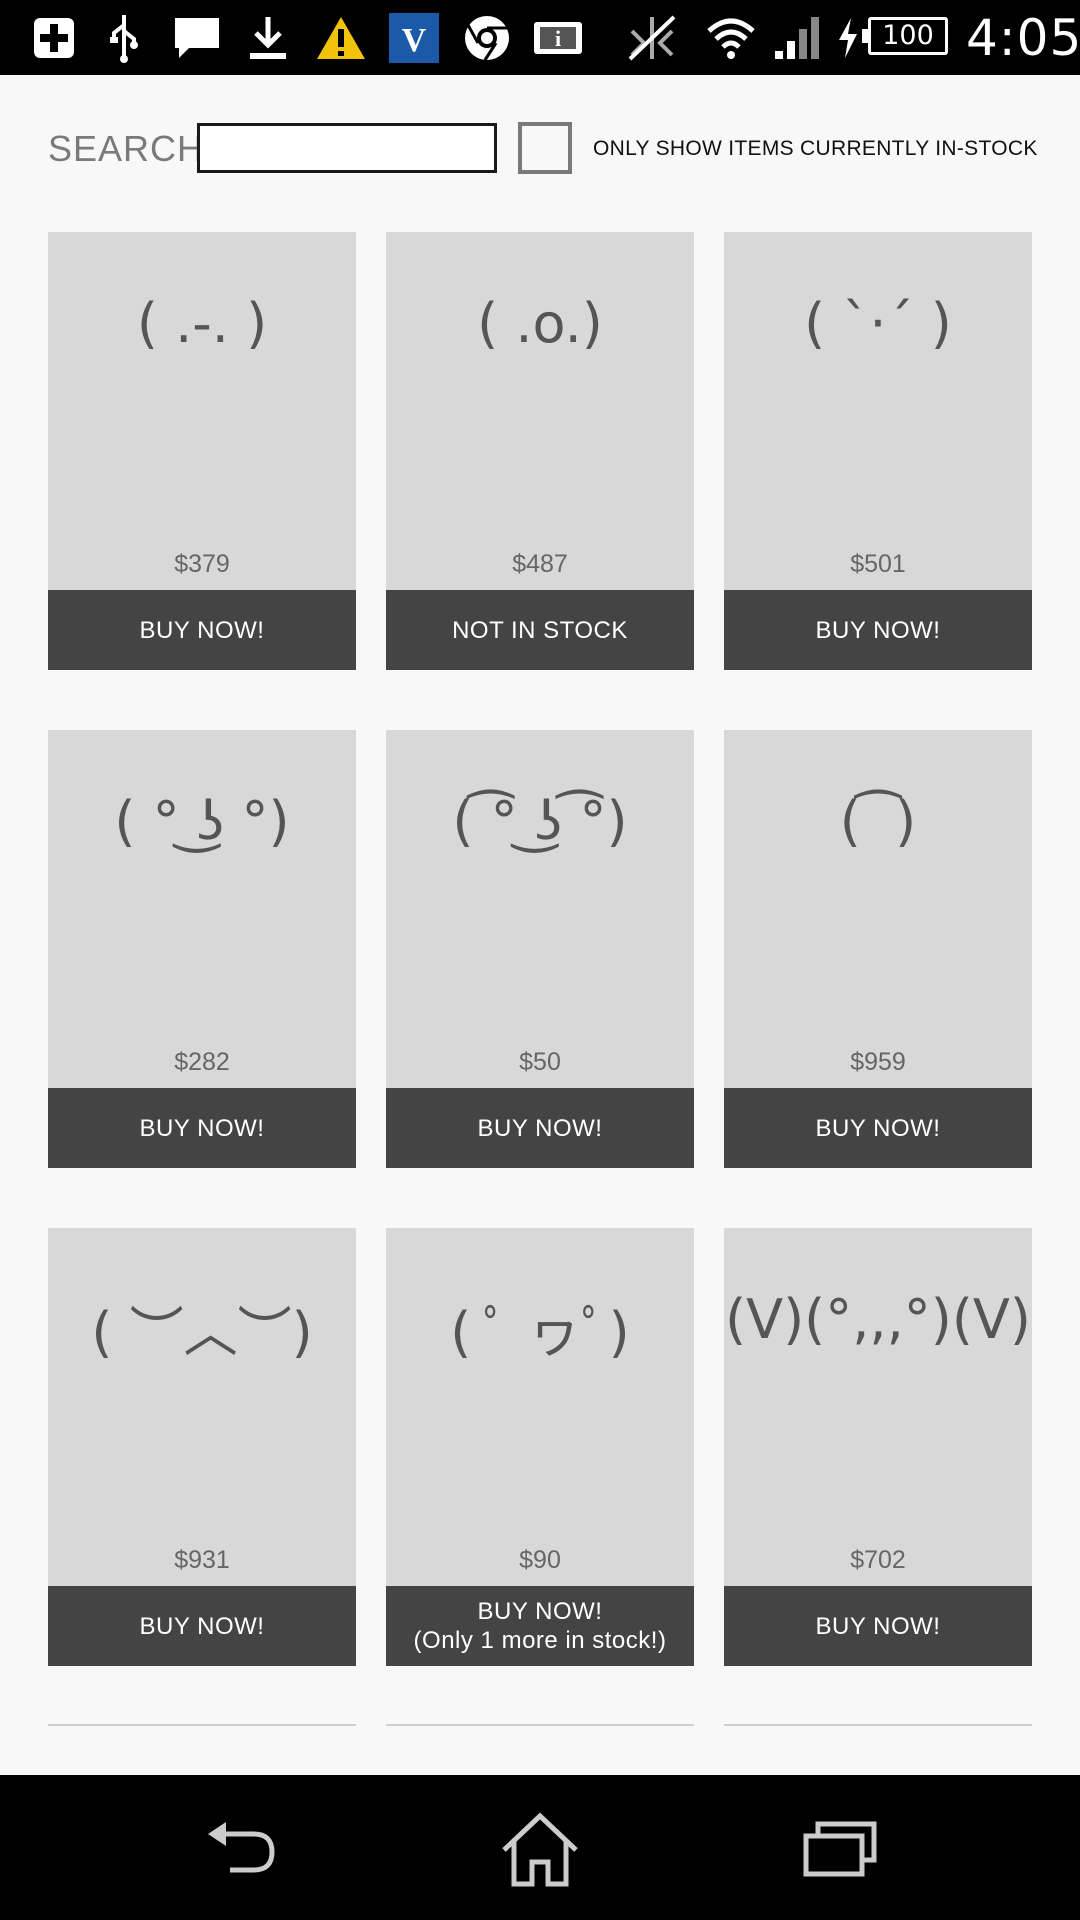  I want to click on navigation-bar, so click(540, 1847).